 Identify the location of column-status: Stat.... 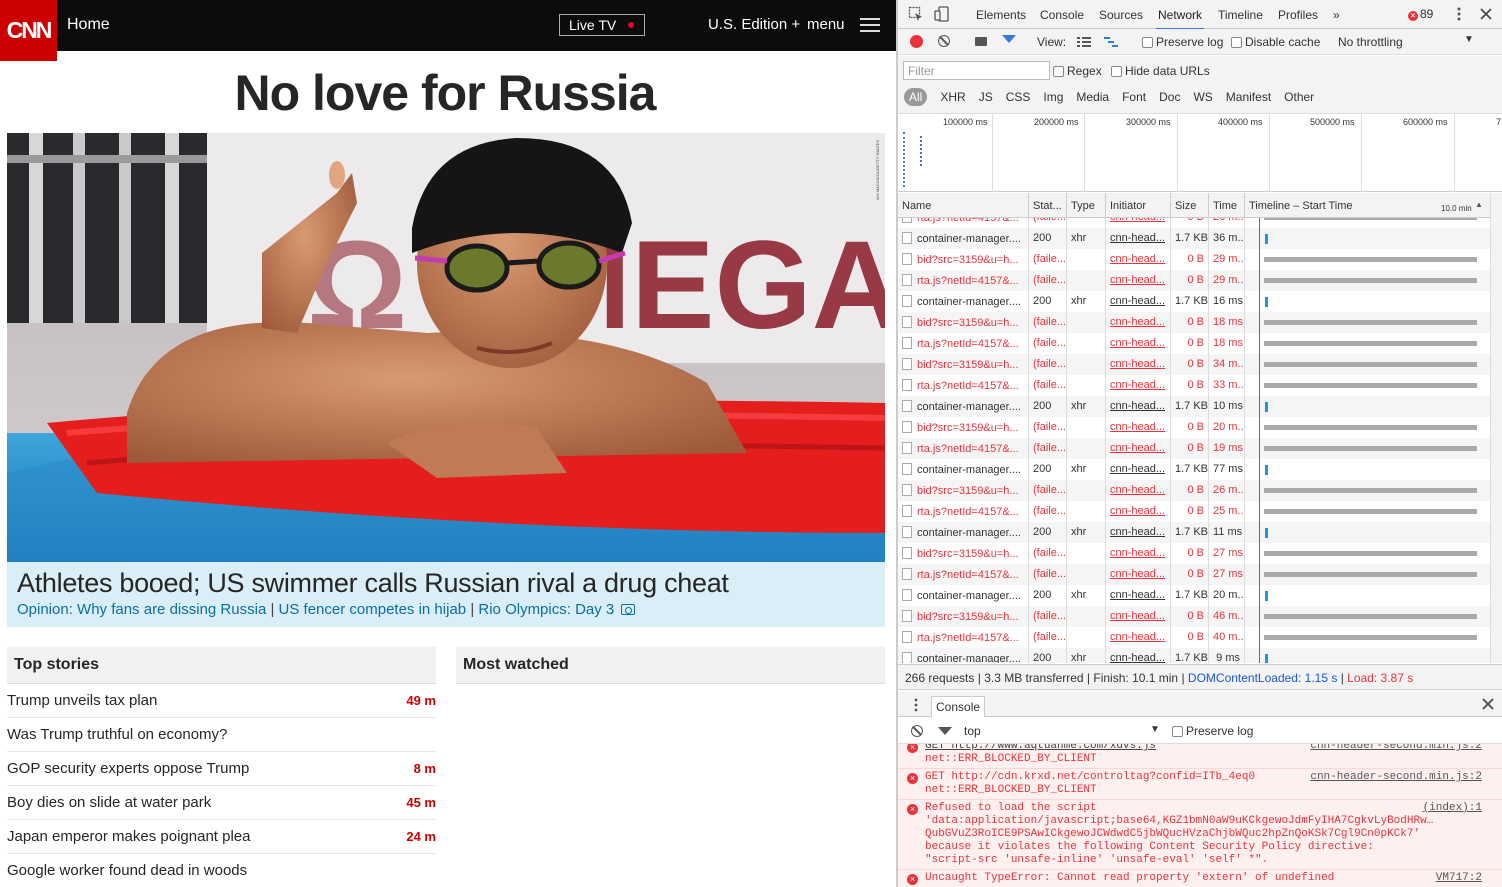
(1048, 205).